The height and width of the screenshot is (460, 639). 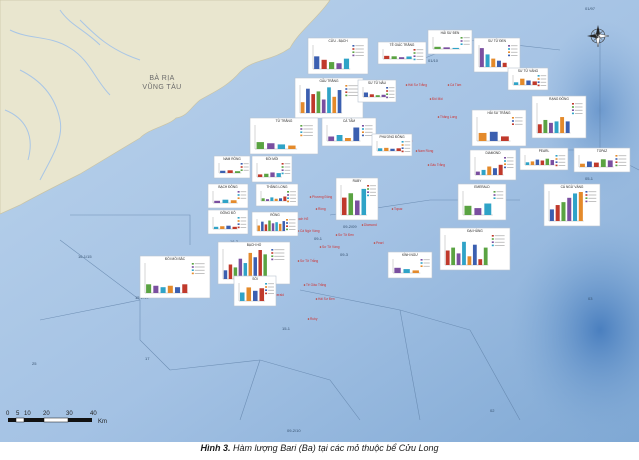 I want to click on field-label: Hải Sư Đen, so click(x=326, y=299).